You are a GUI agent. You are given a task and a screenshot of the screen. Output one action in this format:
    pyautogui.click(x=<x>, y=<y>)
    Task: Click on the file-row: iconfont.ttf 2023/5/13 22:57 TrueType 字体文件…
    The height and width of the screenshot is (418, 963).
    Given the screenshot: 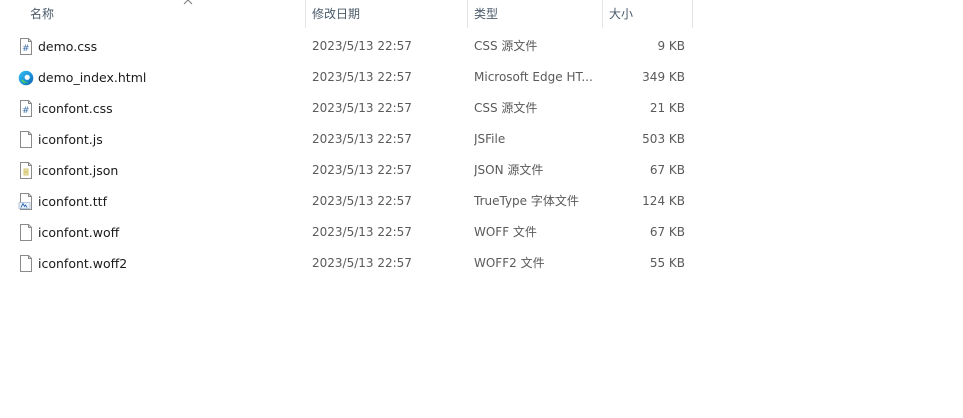 What is the action you would take?
    pyautogui.click(x=346, y=201)
    